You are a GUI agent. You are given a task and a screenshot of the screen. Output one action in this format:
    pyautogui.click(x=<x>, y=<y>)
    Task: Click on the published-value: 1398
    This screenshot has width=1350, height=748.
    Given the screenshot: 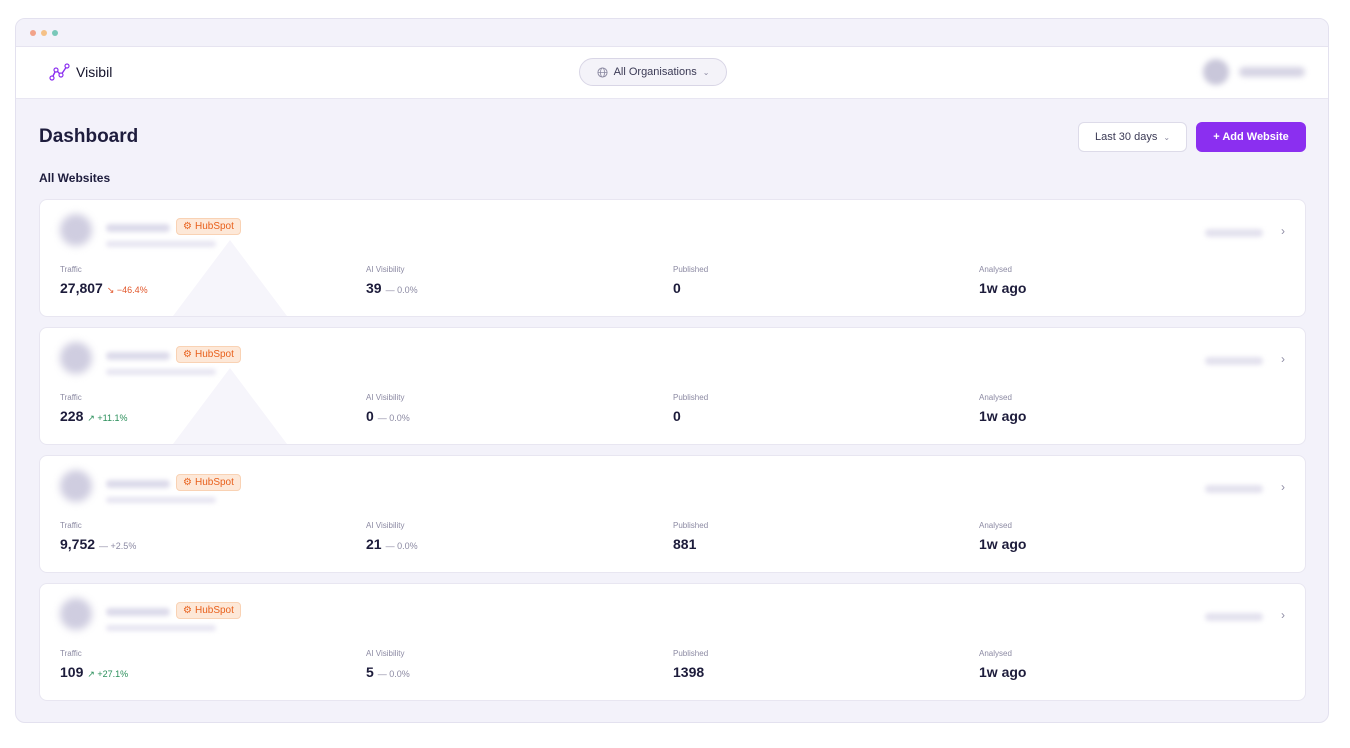 What is the action you would take?
    pyautogui.click(x=689, y=672)
    